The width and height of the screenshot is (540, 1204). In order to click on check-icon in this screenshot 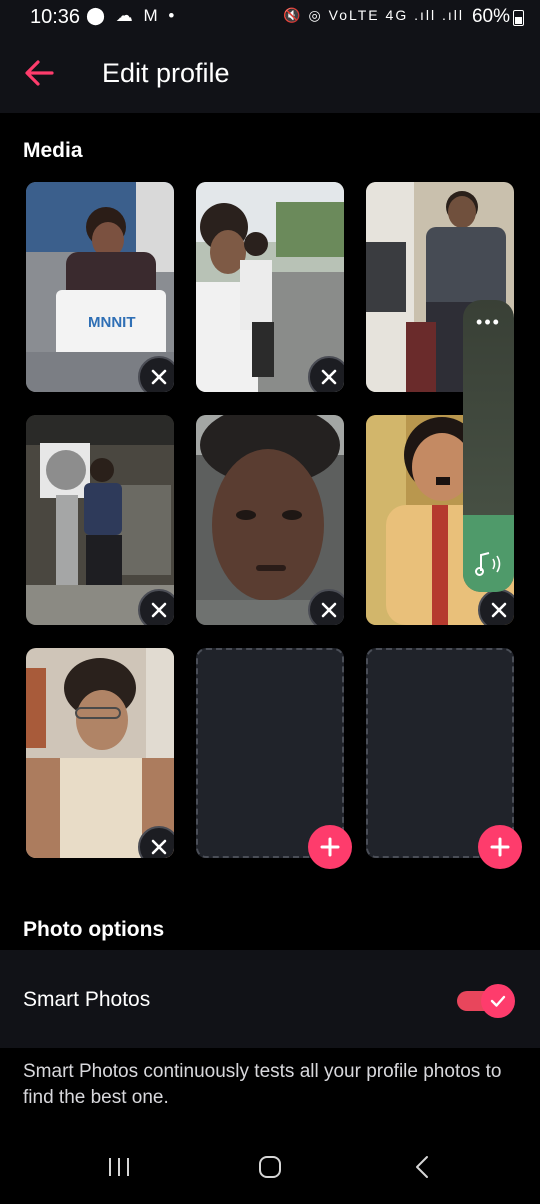, I will do `click(498, 1001)`.